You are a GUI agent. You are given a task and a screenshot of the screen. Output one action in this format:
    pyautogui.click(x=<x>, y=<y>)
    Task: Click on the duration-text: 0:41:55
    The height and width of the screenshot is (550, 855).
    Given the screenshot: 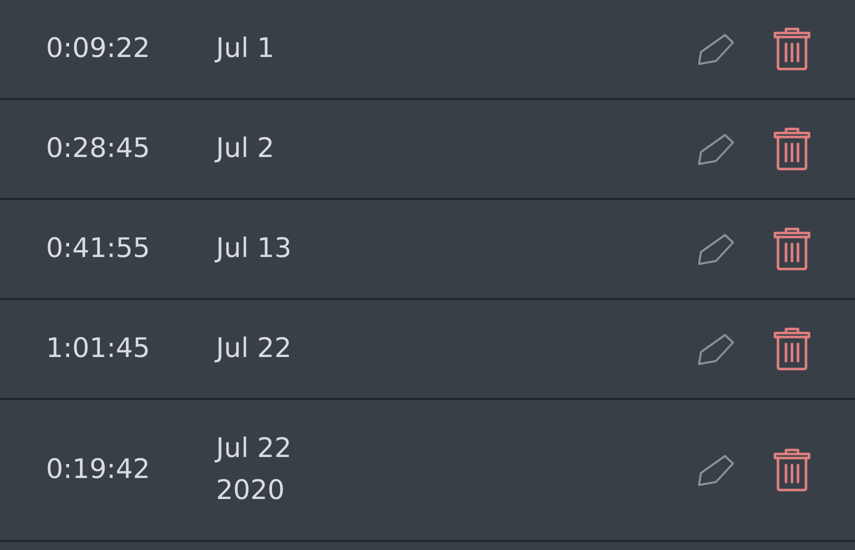 What is the action you would take?
    pyautogui.click(x=99, y=249)
    